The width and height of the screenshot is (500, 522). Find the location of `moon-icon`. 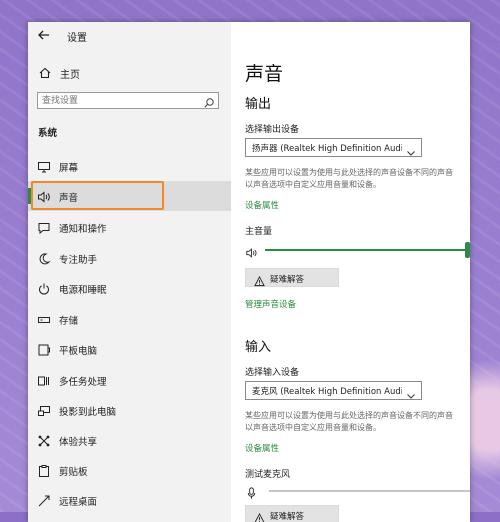

moon-icon is located at coordinates (44, 258).